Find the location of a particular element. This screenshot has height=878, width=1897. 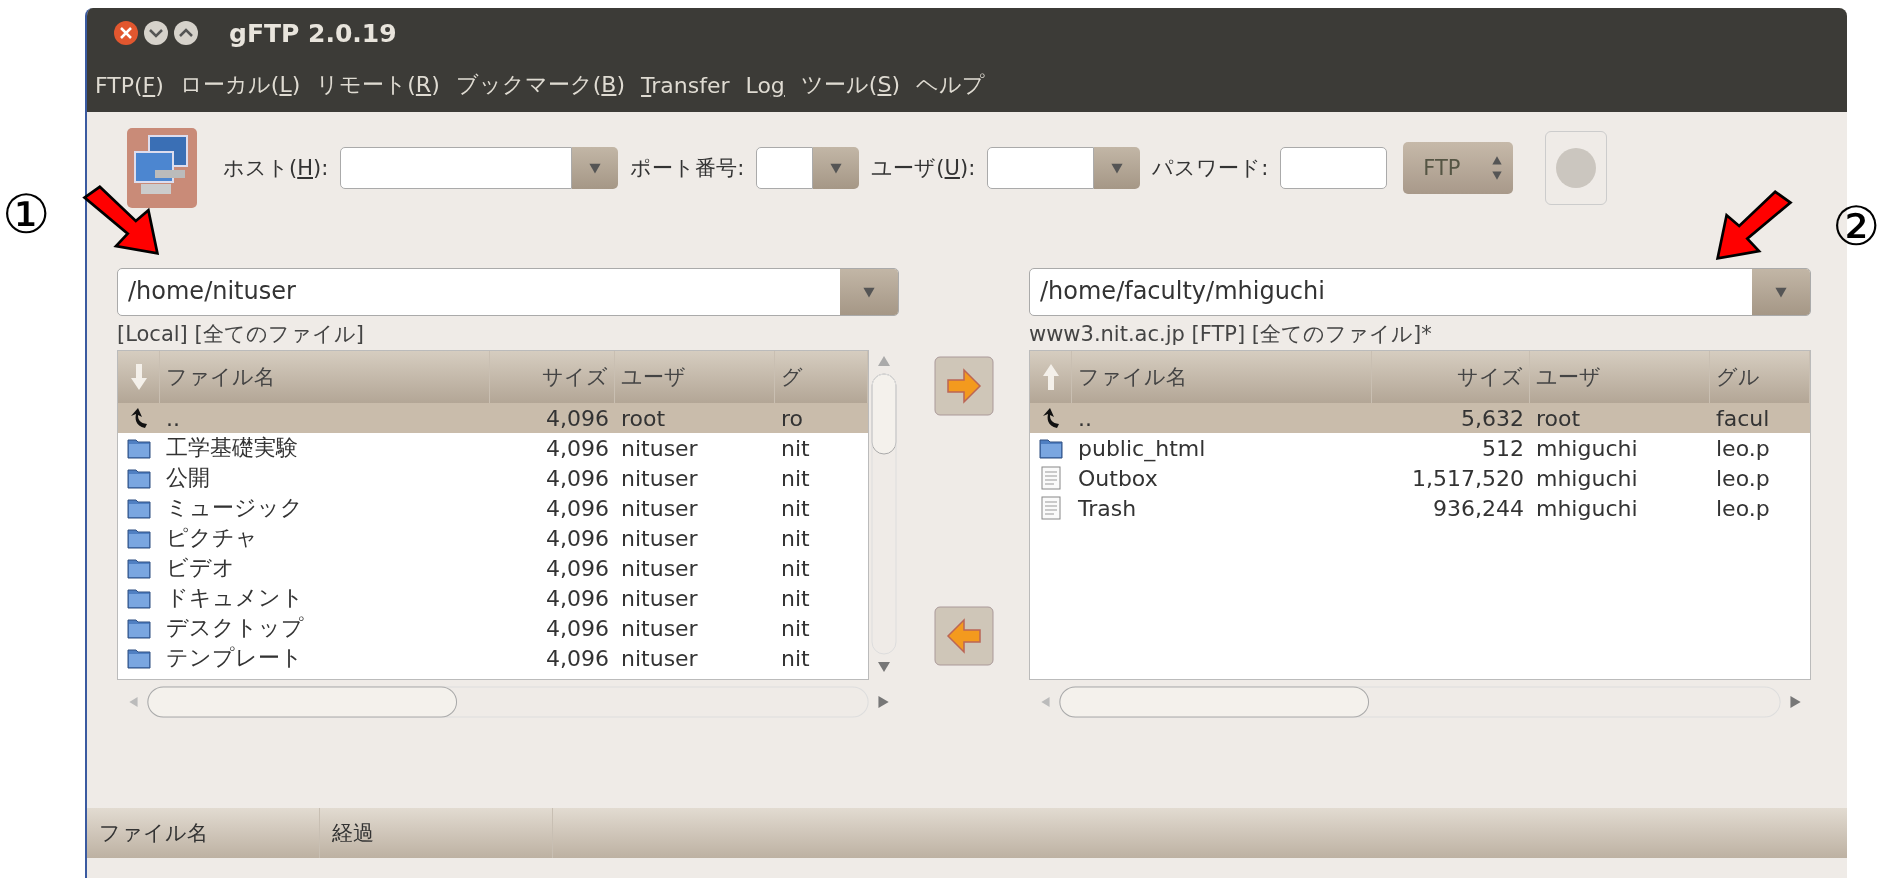

file-row: Outbox 1,517,520 mhiguchi leo.p is located at coordinates (1420, 478).